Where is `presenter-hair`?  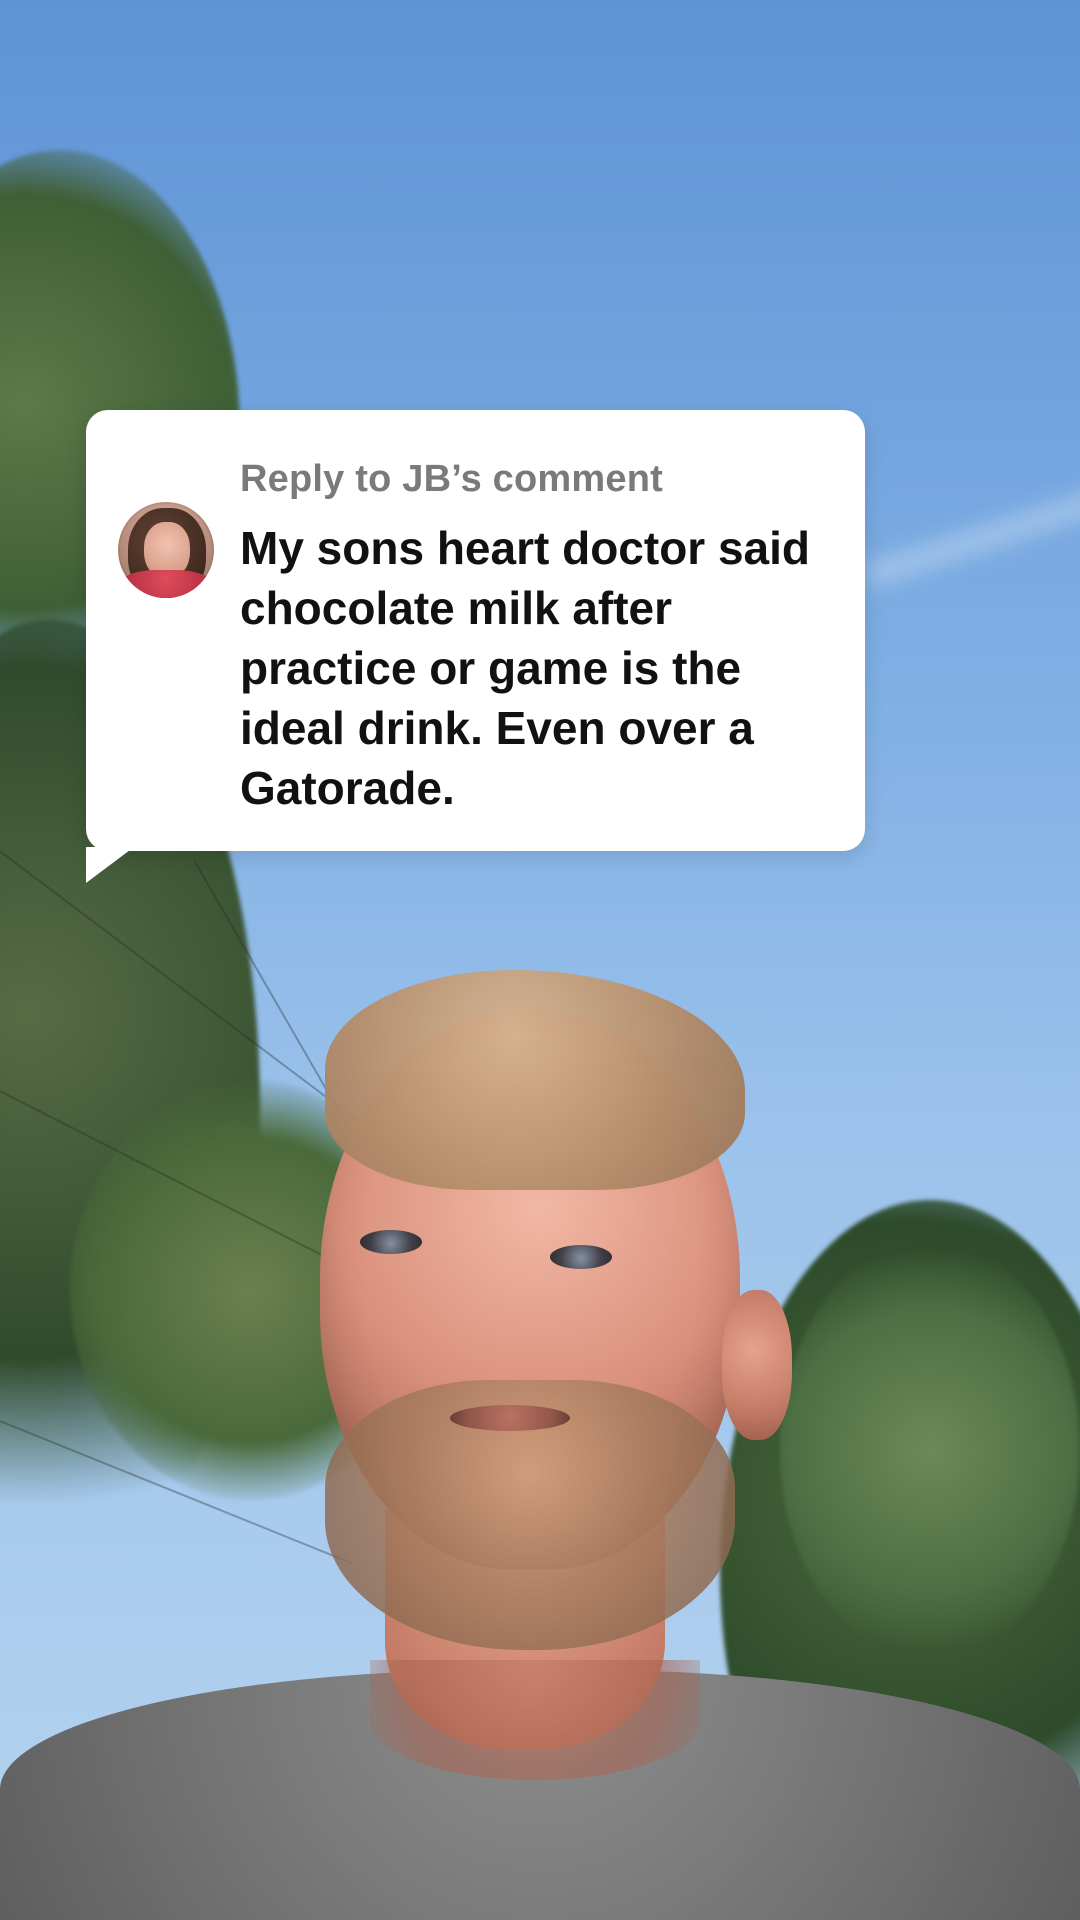
presenter-hair is located at coordinates (535, 1080).